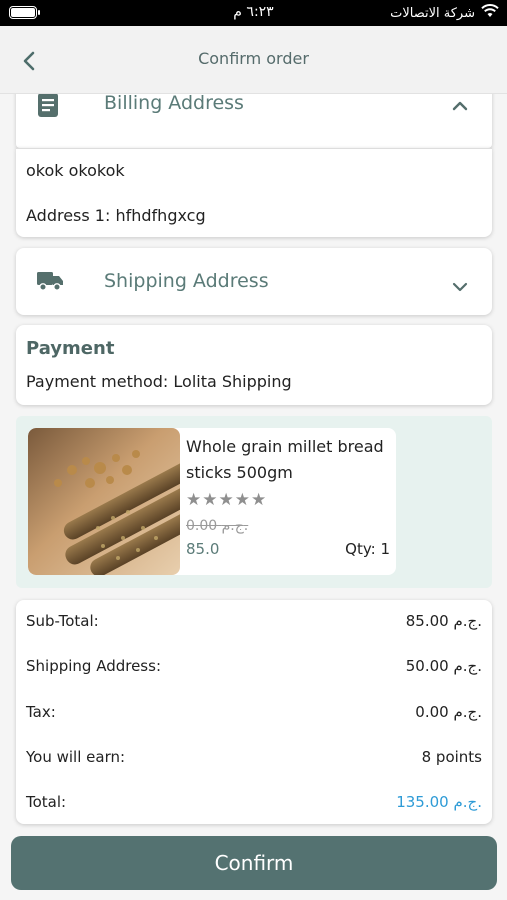 This screenshot has width=507, height=900. I want to click on points-row: You will earn: 8 points, so click(254, 760).